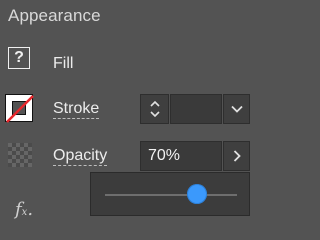 The height and width of the screenshot is (240, 320). I want to click on opacity-label: Opacity, so click(80, 156).